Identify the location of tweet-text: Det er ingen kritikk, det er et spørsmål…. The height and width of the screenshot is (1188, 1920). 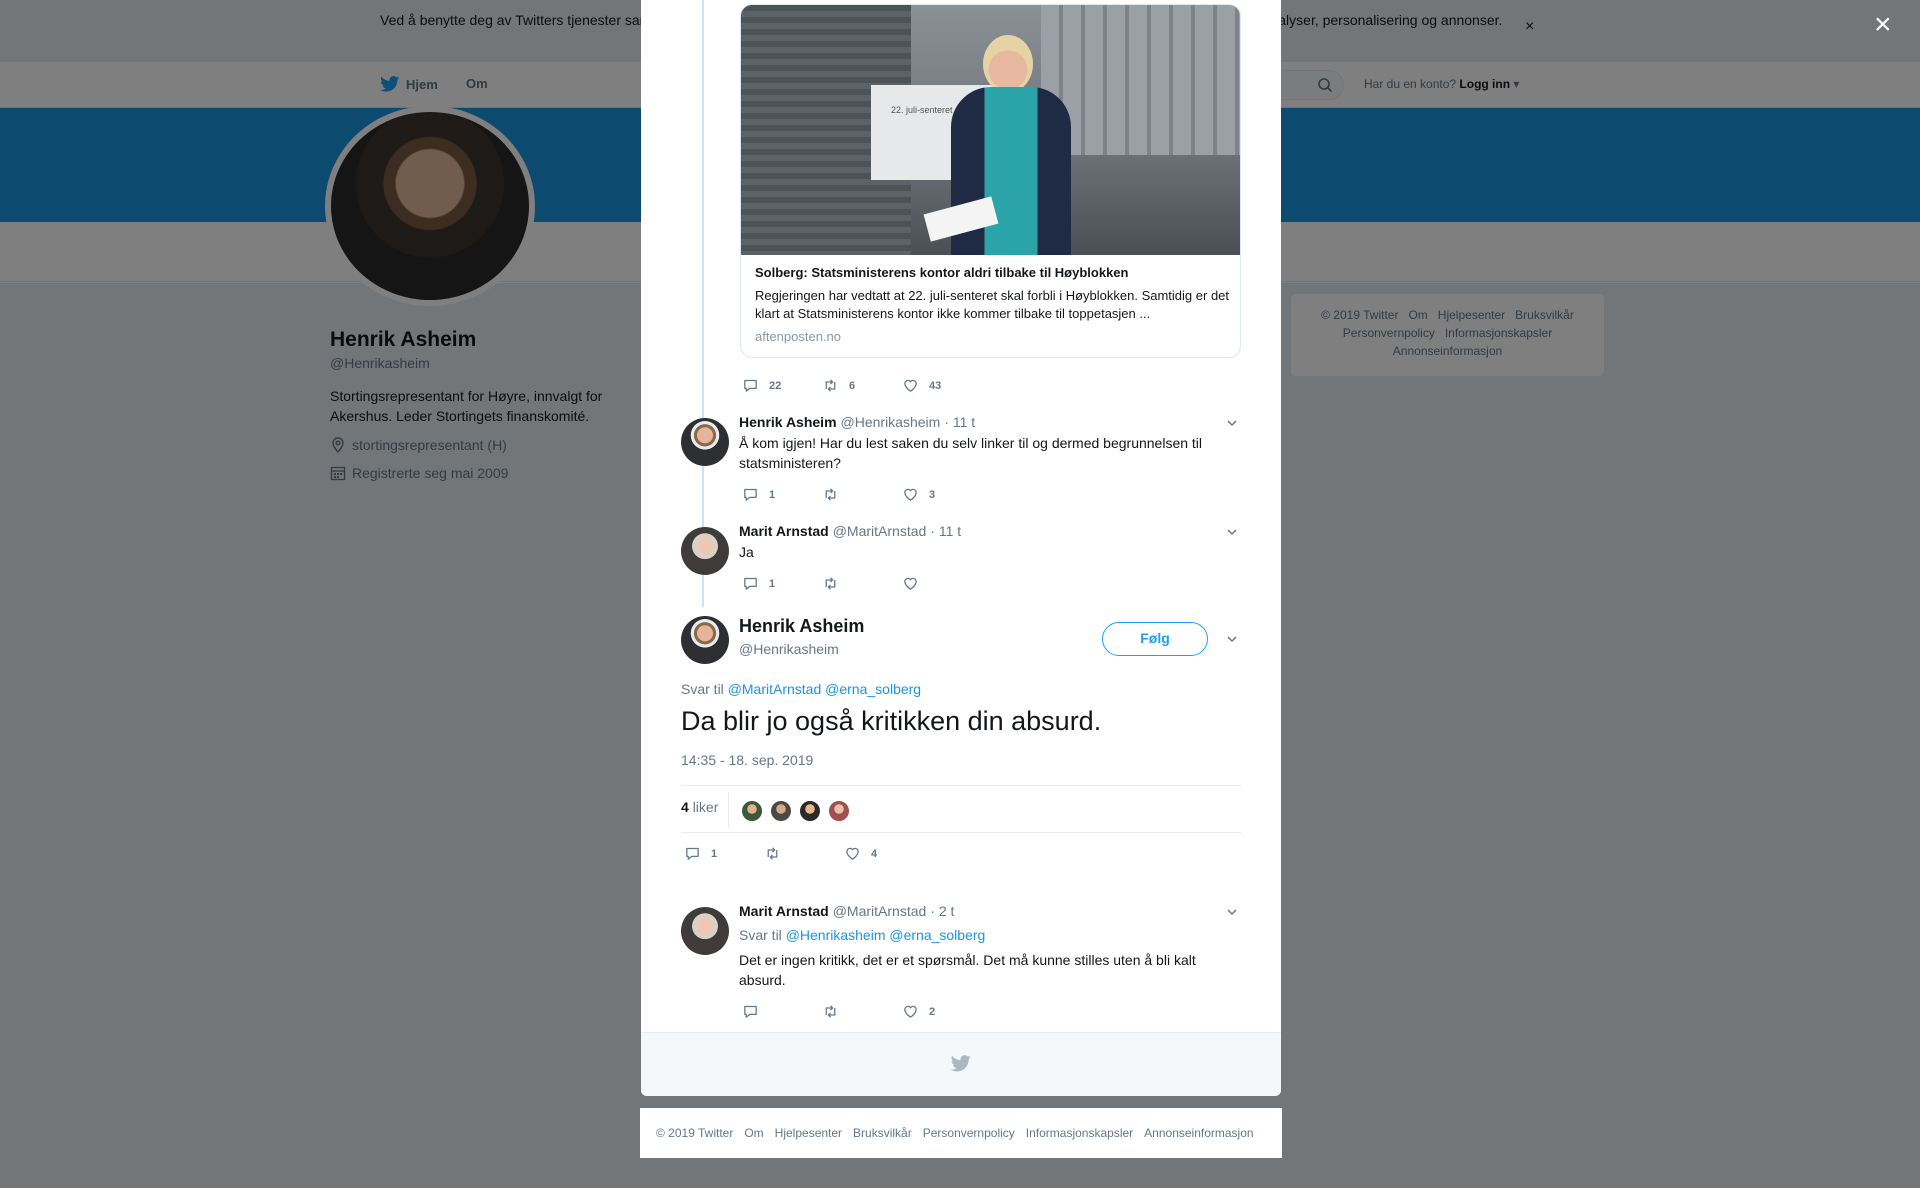
(967, 970).